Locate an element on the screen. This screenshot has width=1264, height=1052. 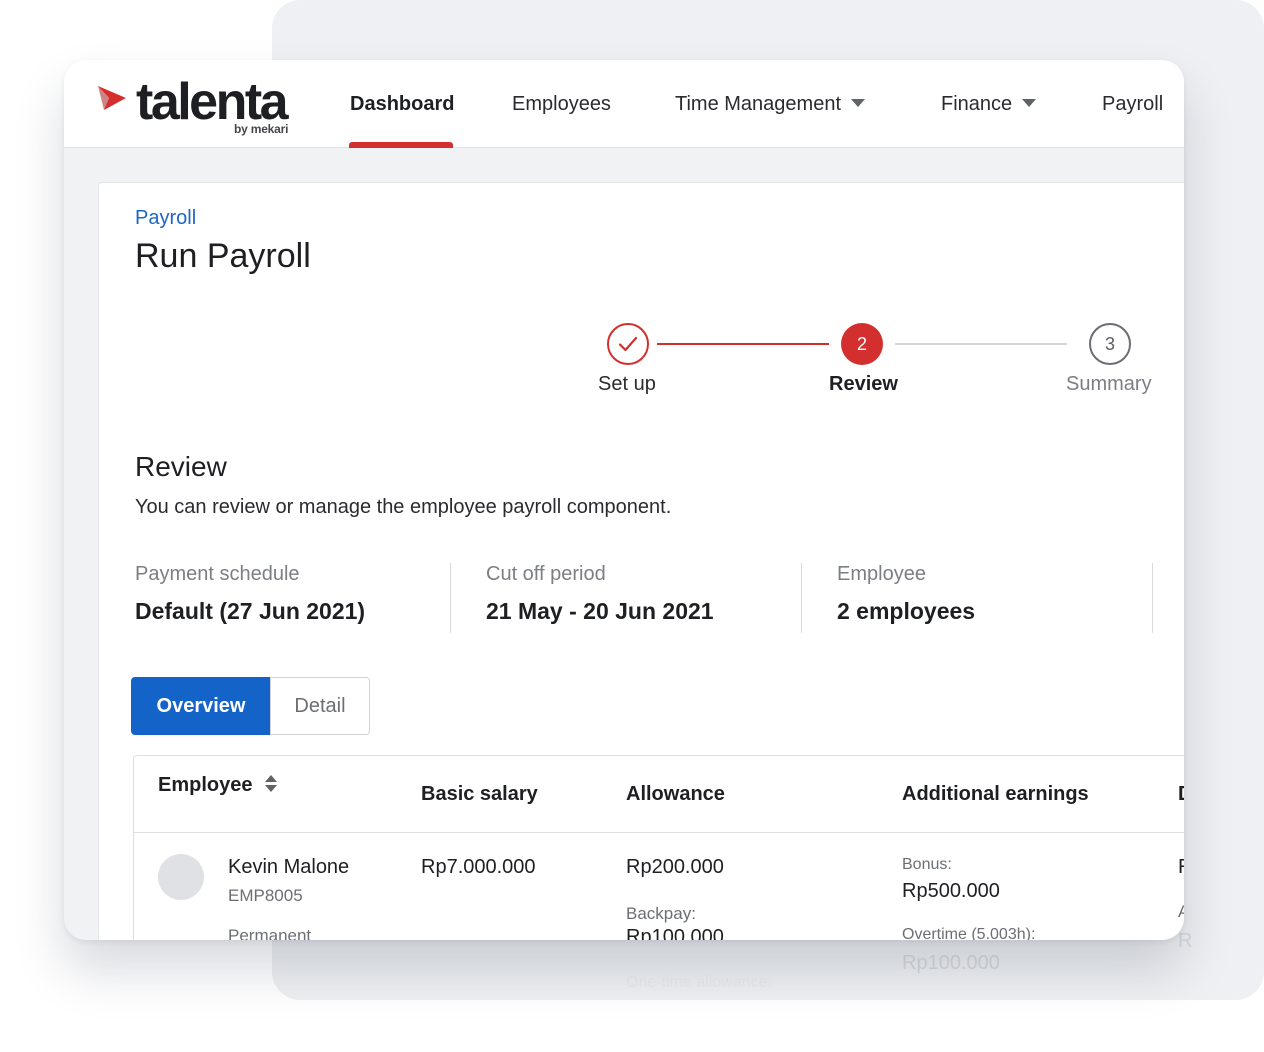
step-setup-label: Set up is located at coordinates (627, 384).